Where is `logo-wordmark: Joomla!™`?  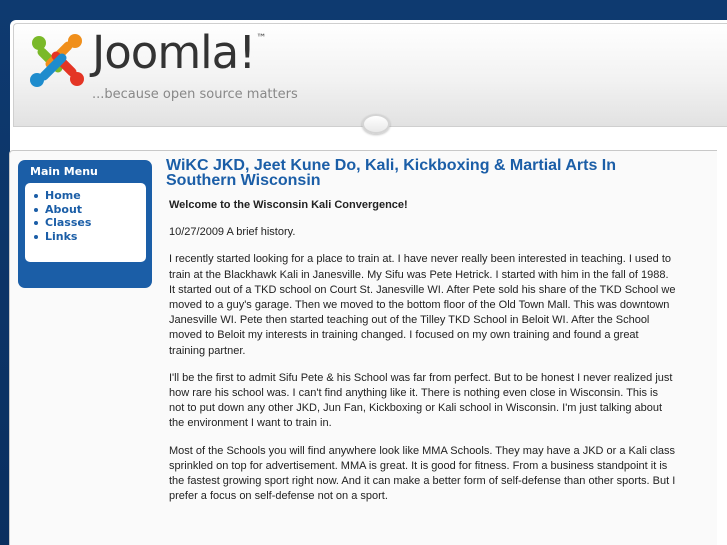 logo-wordmark: Joomla!™ is located at coordinates (179, 52).